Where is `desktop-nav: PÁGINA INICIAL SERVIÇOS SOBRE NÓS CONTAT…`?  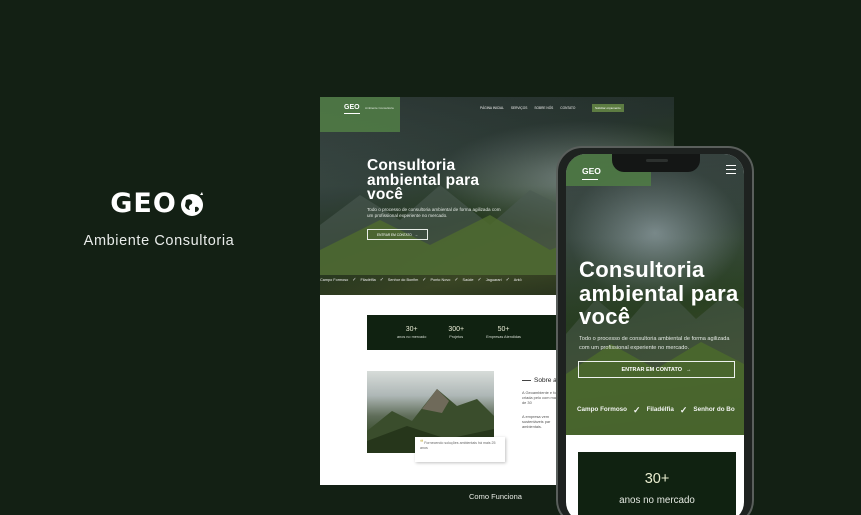
desktop-nav: PÁGINA INICIAL SERVIÇOS SOBRE NÓS CONTAT… is located at coordinates (527, 108).